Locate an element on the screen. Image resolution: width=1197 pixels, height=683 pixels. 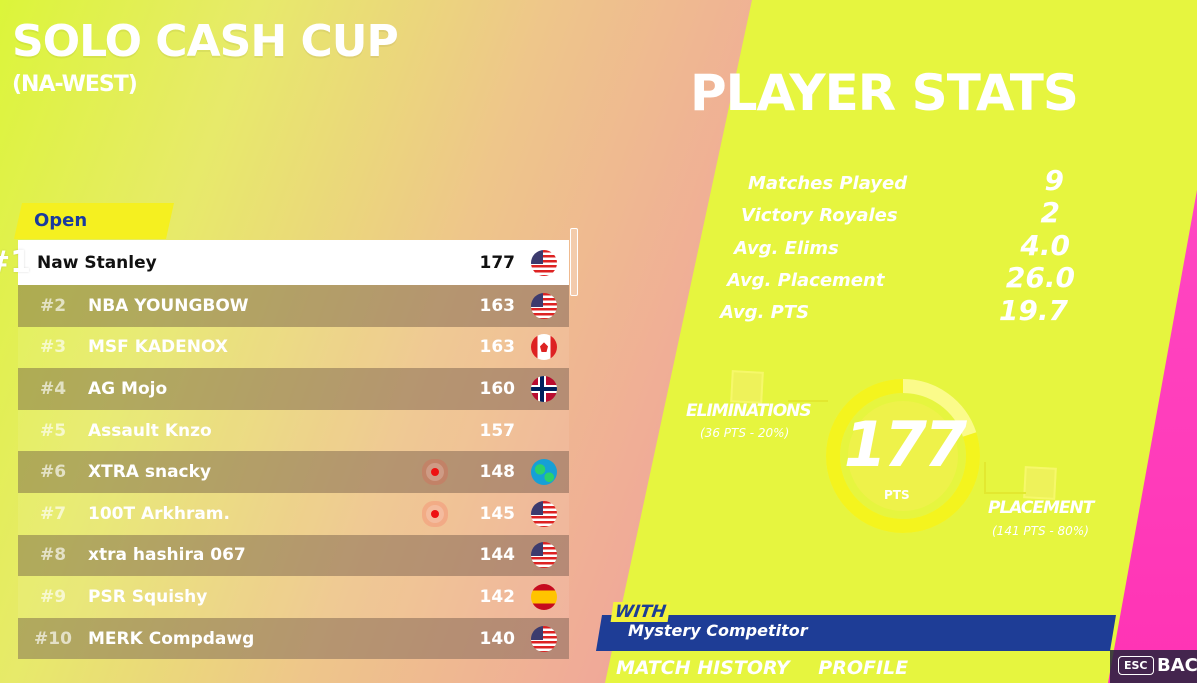
player-name: 100T Arkhram. is located at coordinates (159, 513).